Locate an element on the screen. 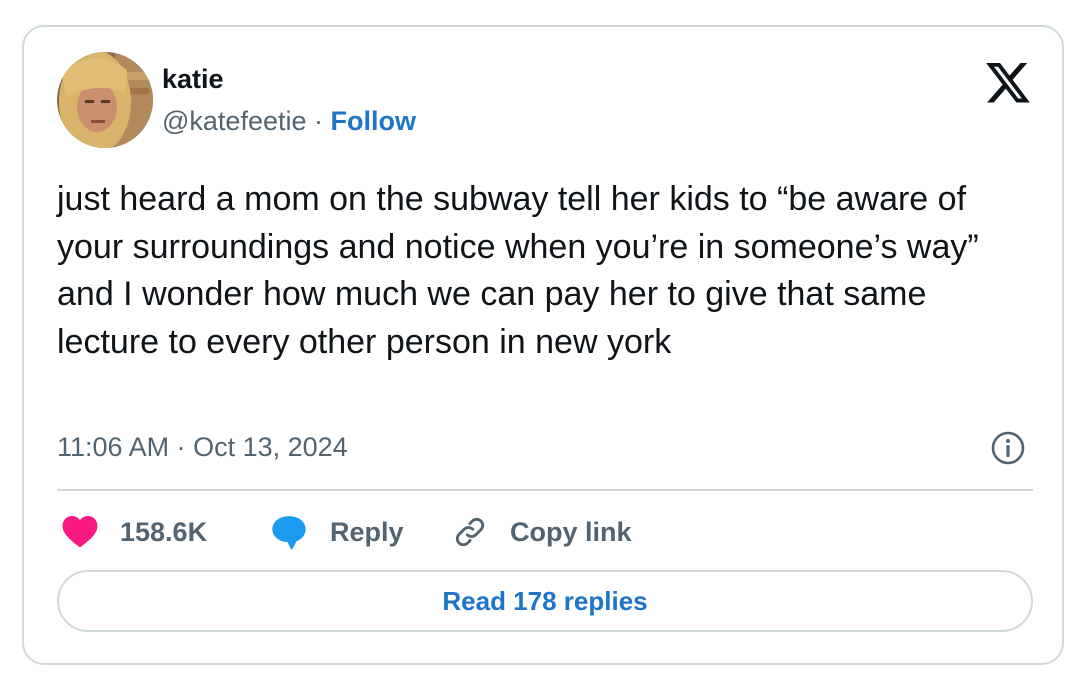 The height and width of the screenshot is (690, 1091). like-button: 158.6K is located at coordinates (134, 532).